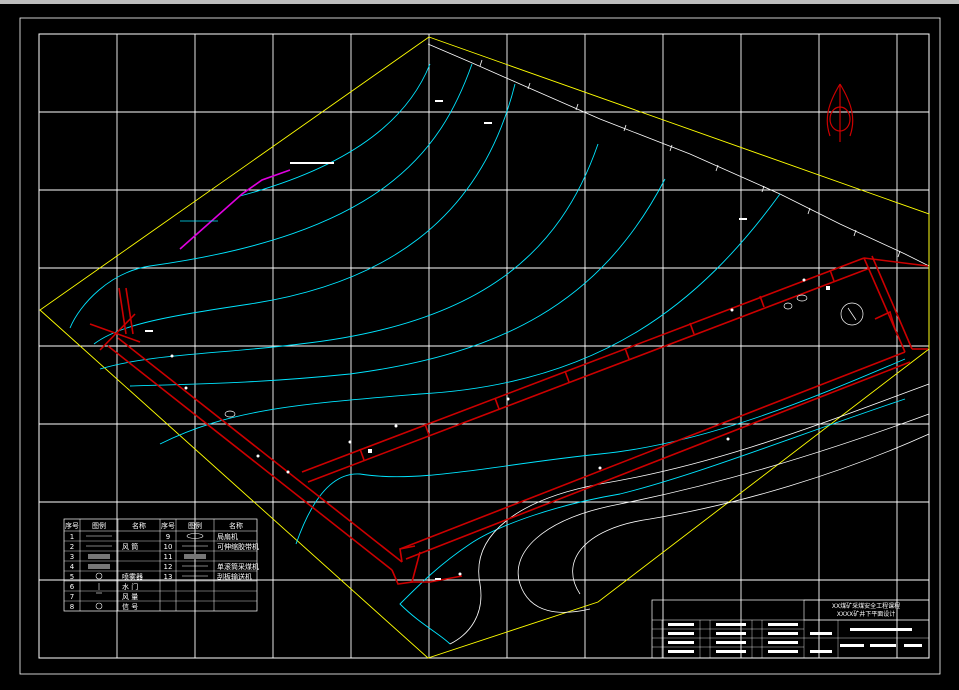 This screenshot has width=959, height=690. Describe the element at coordinates (234, 576) in the screenshot. I see `legend-row-name-2: 刮板输送机` at that location.